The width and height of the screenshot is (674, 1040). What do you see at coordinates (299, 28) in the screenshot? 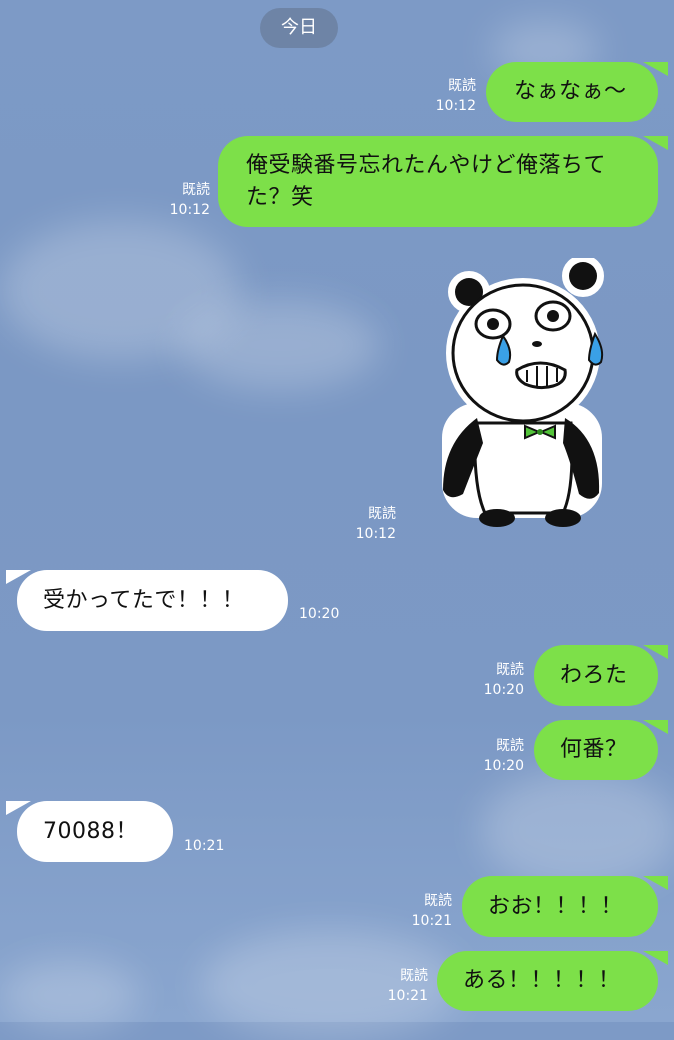
I see `date-separator: 今日` at bounding box center [299, 28].